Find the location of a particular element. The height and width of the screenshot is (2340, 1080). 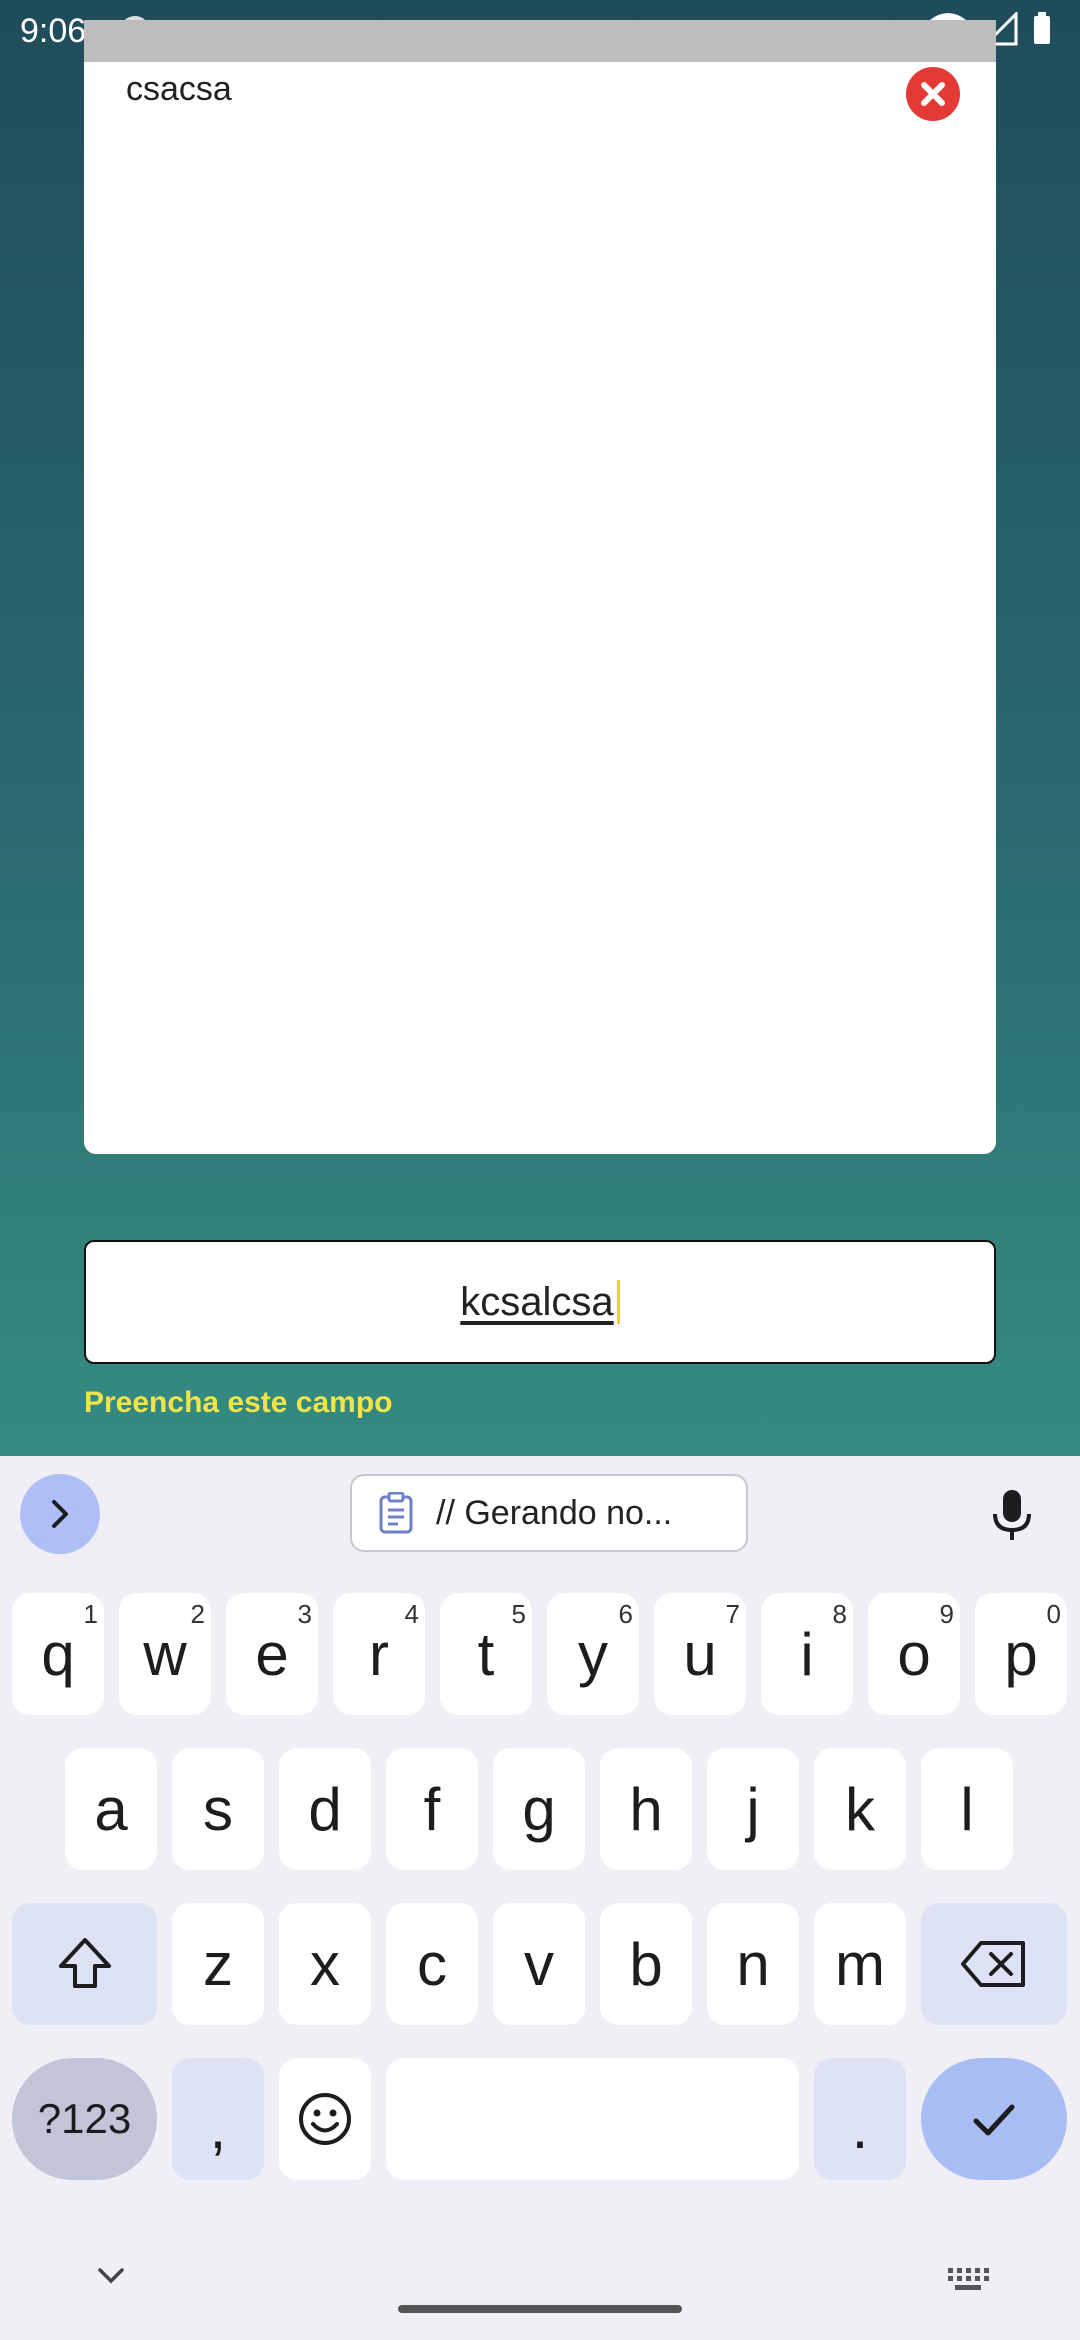

home-gesture-handle is located at coordinates (540, 2309).